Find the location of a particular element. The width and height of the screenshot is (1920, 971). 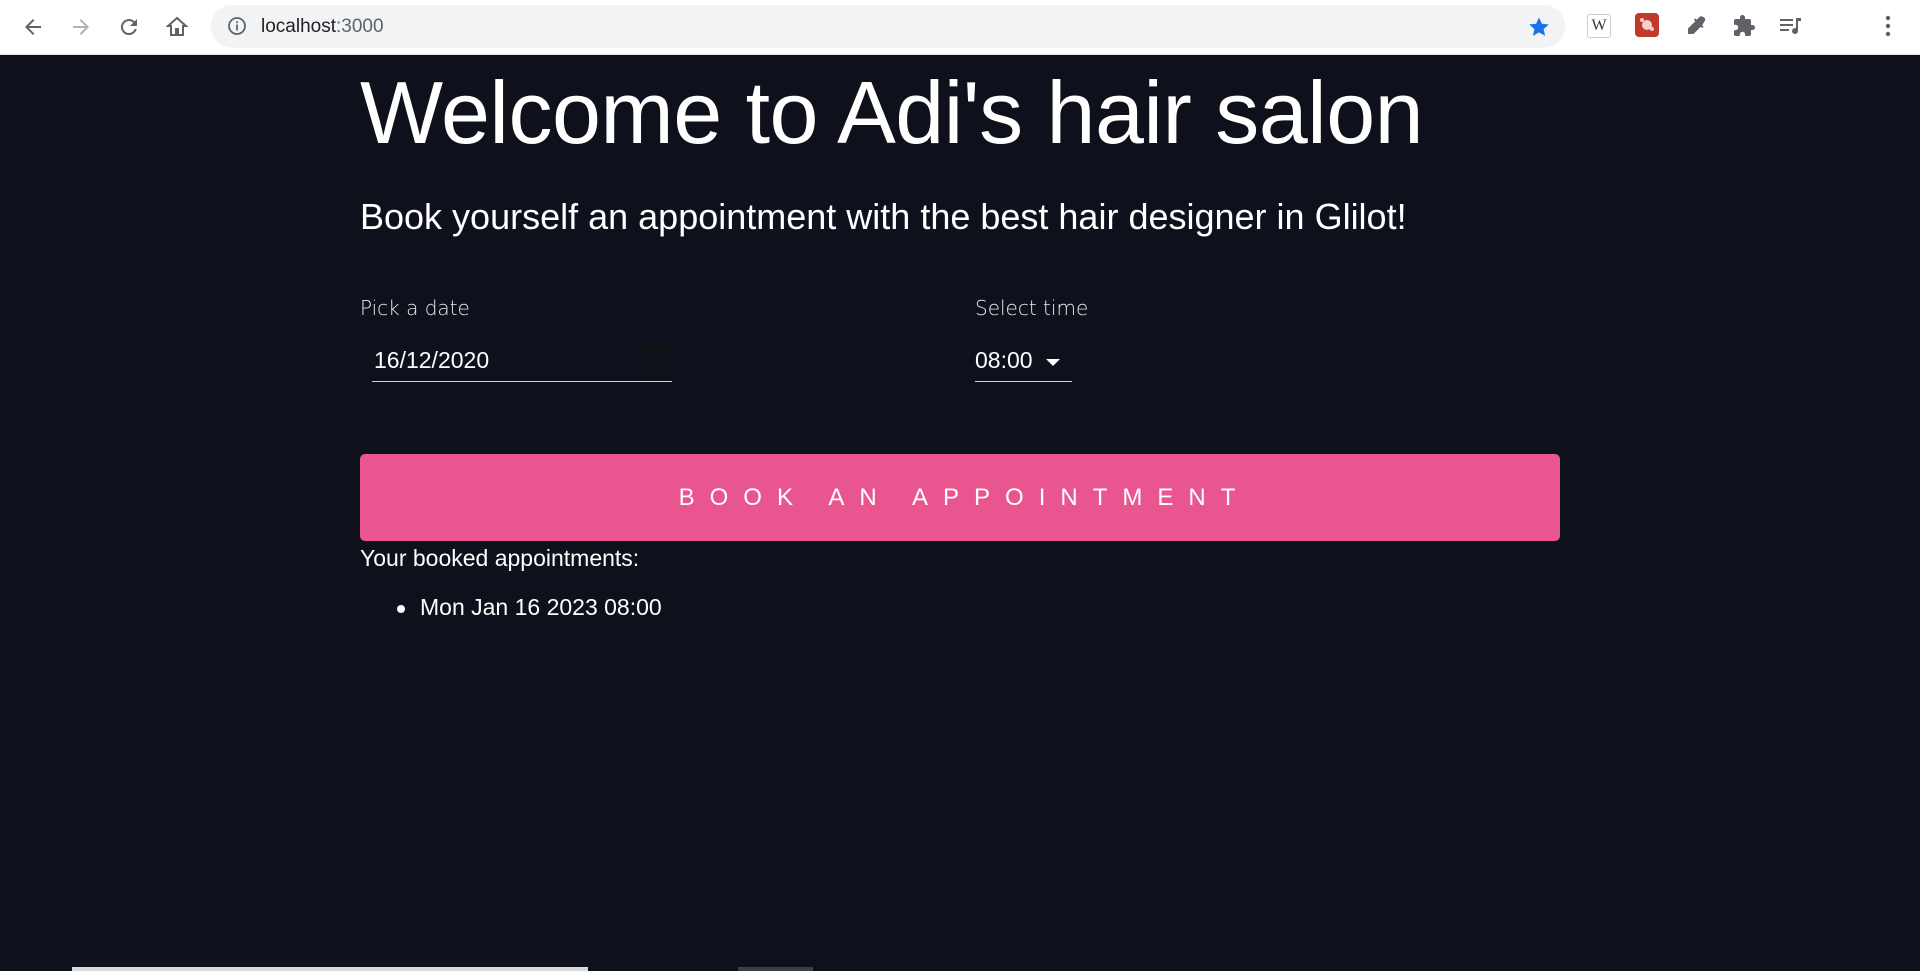

back-button is located at coordinates (33, 27).